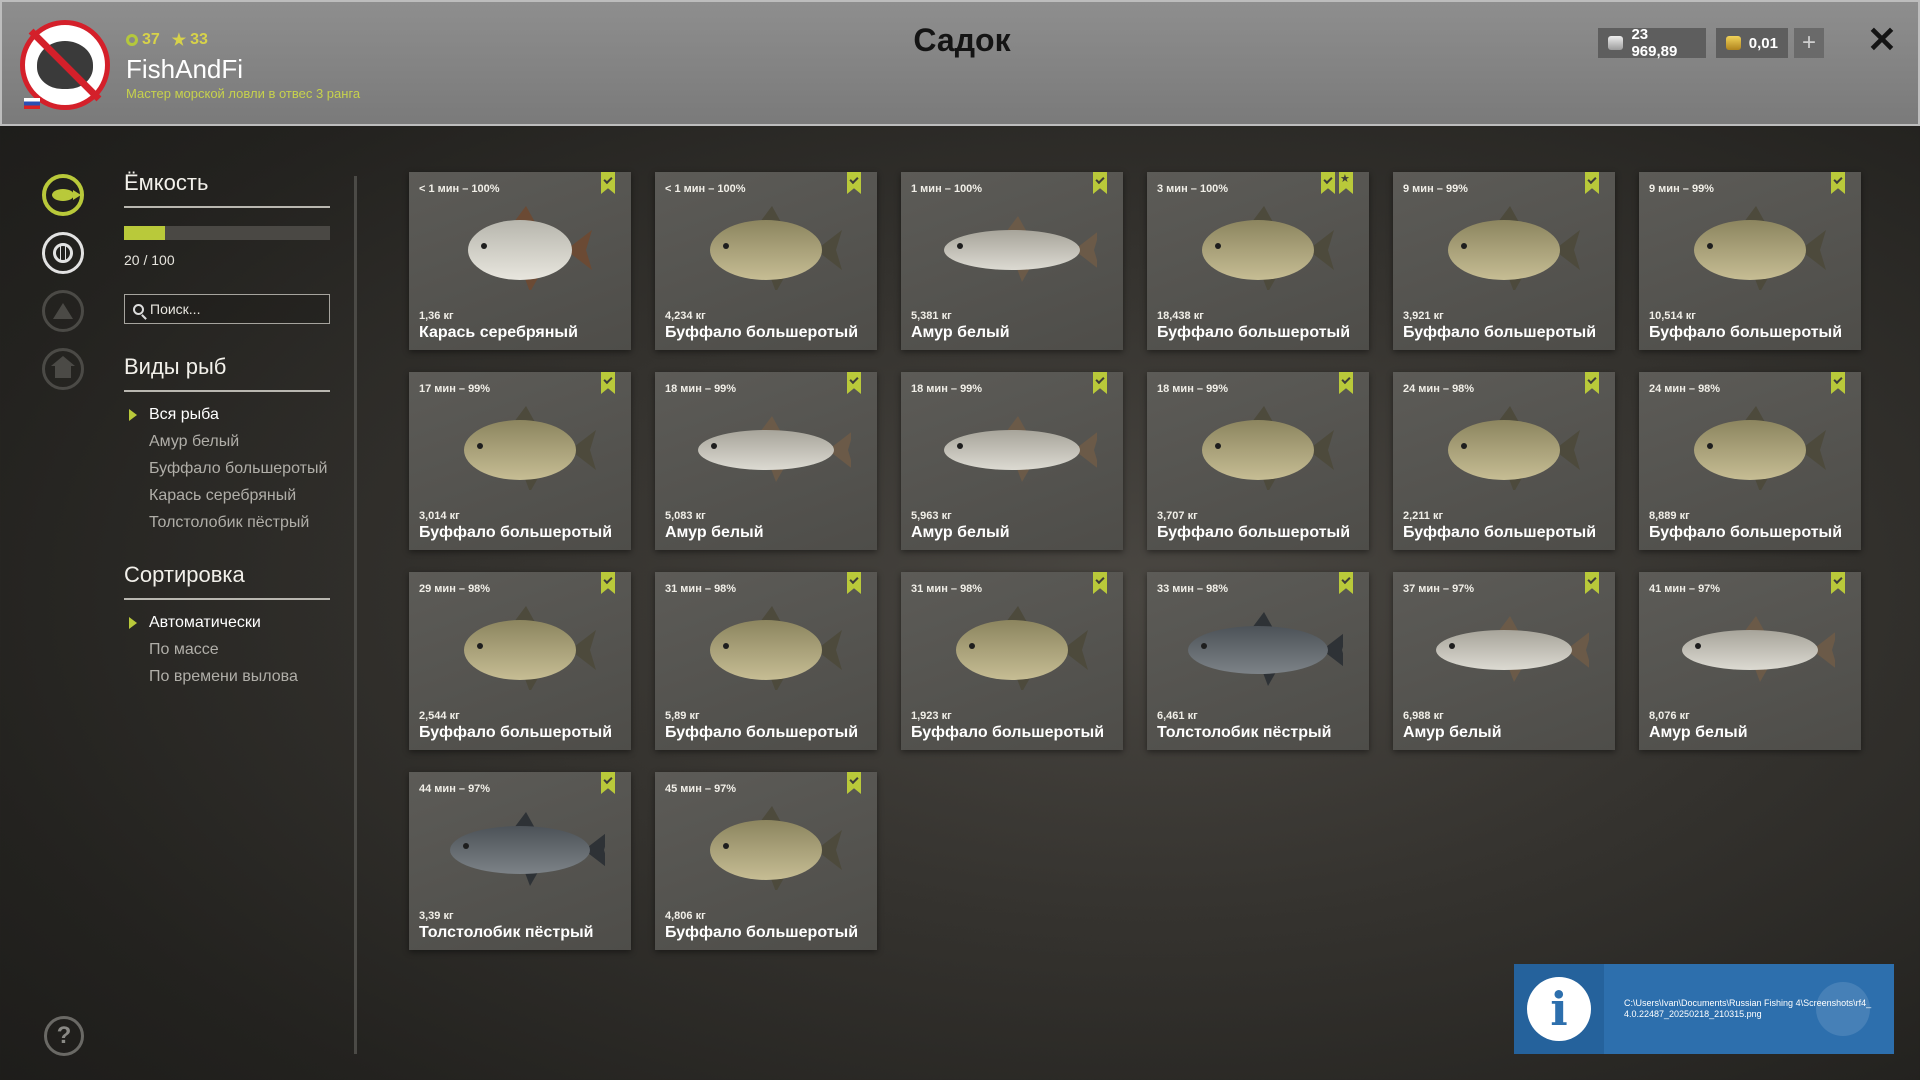 The width and height of the screenshot is (1920, 1080). I want to click on fish-time-freshness: 18 мин – 99%, so click(701, 389).